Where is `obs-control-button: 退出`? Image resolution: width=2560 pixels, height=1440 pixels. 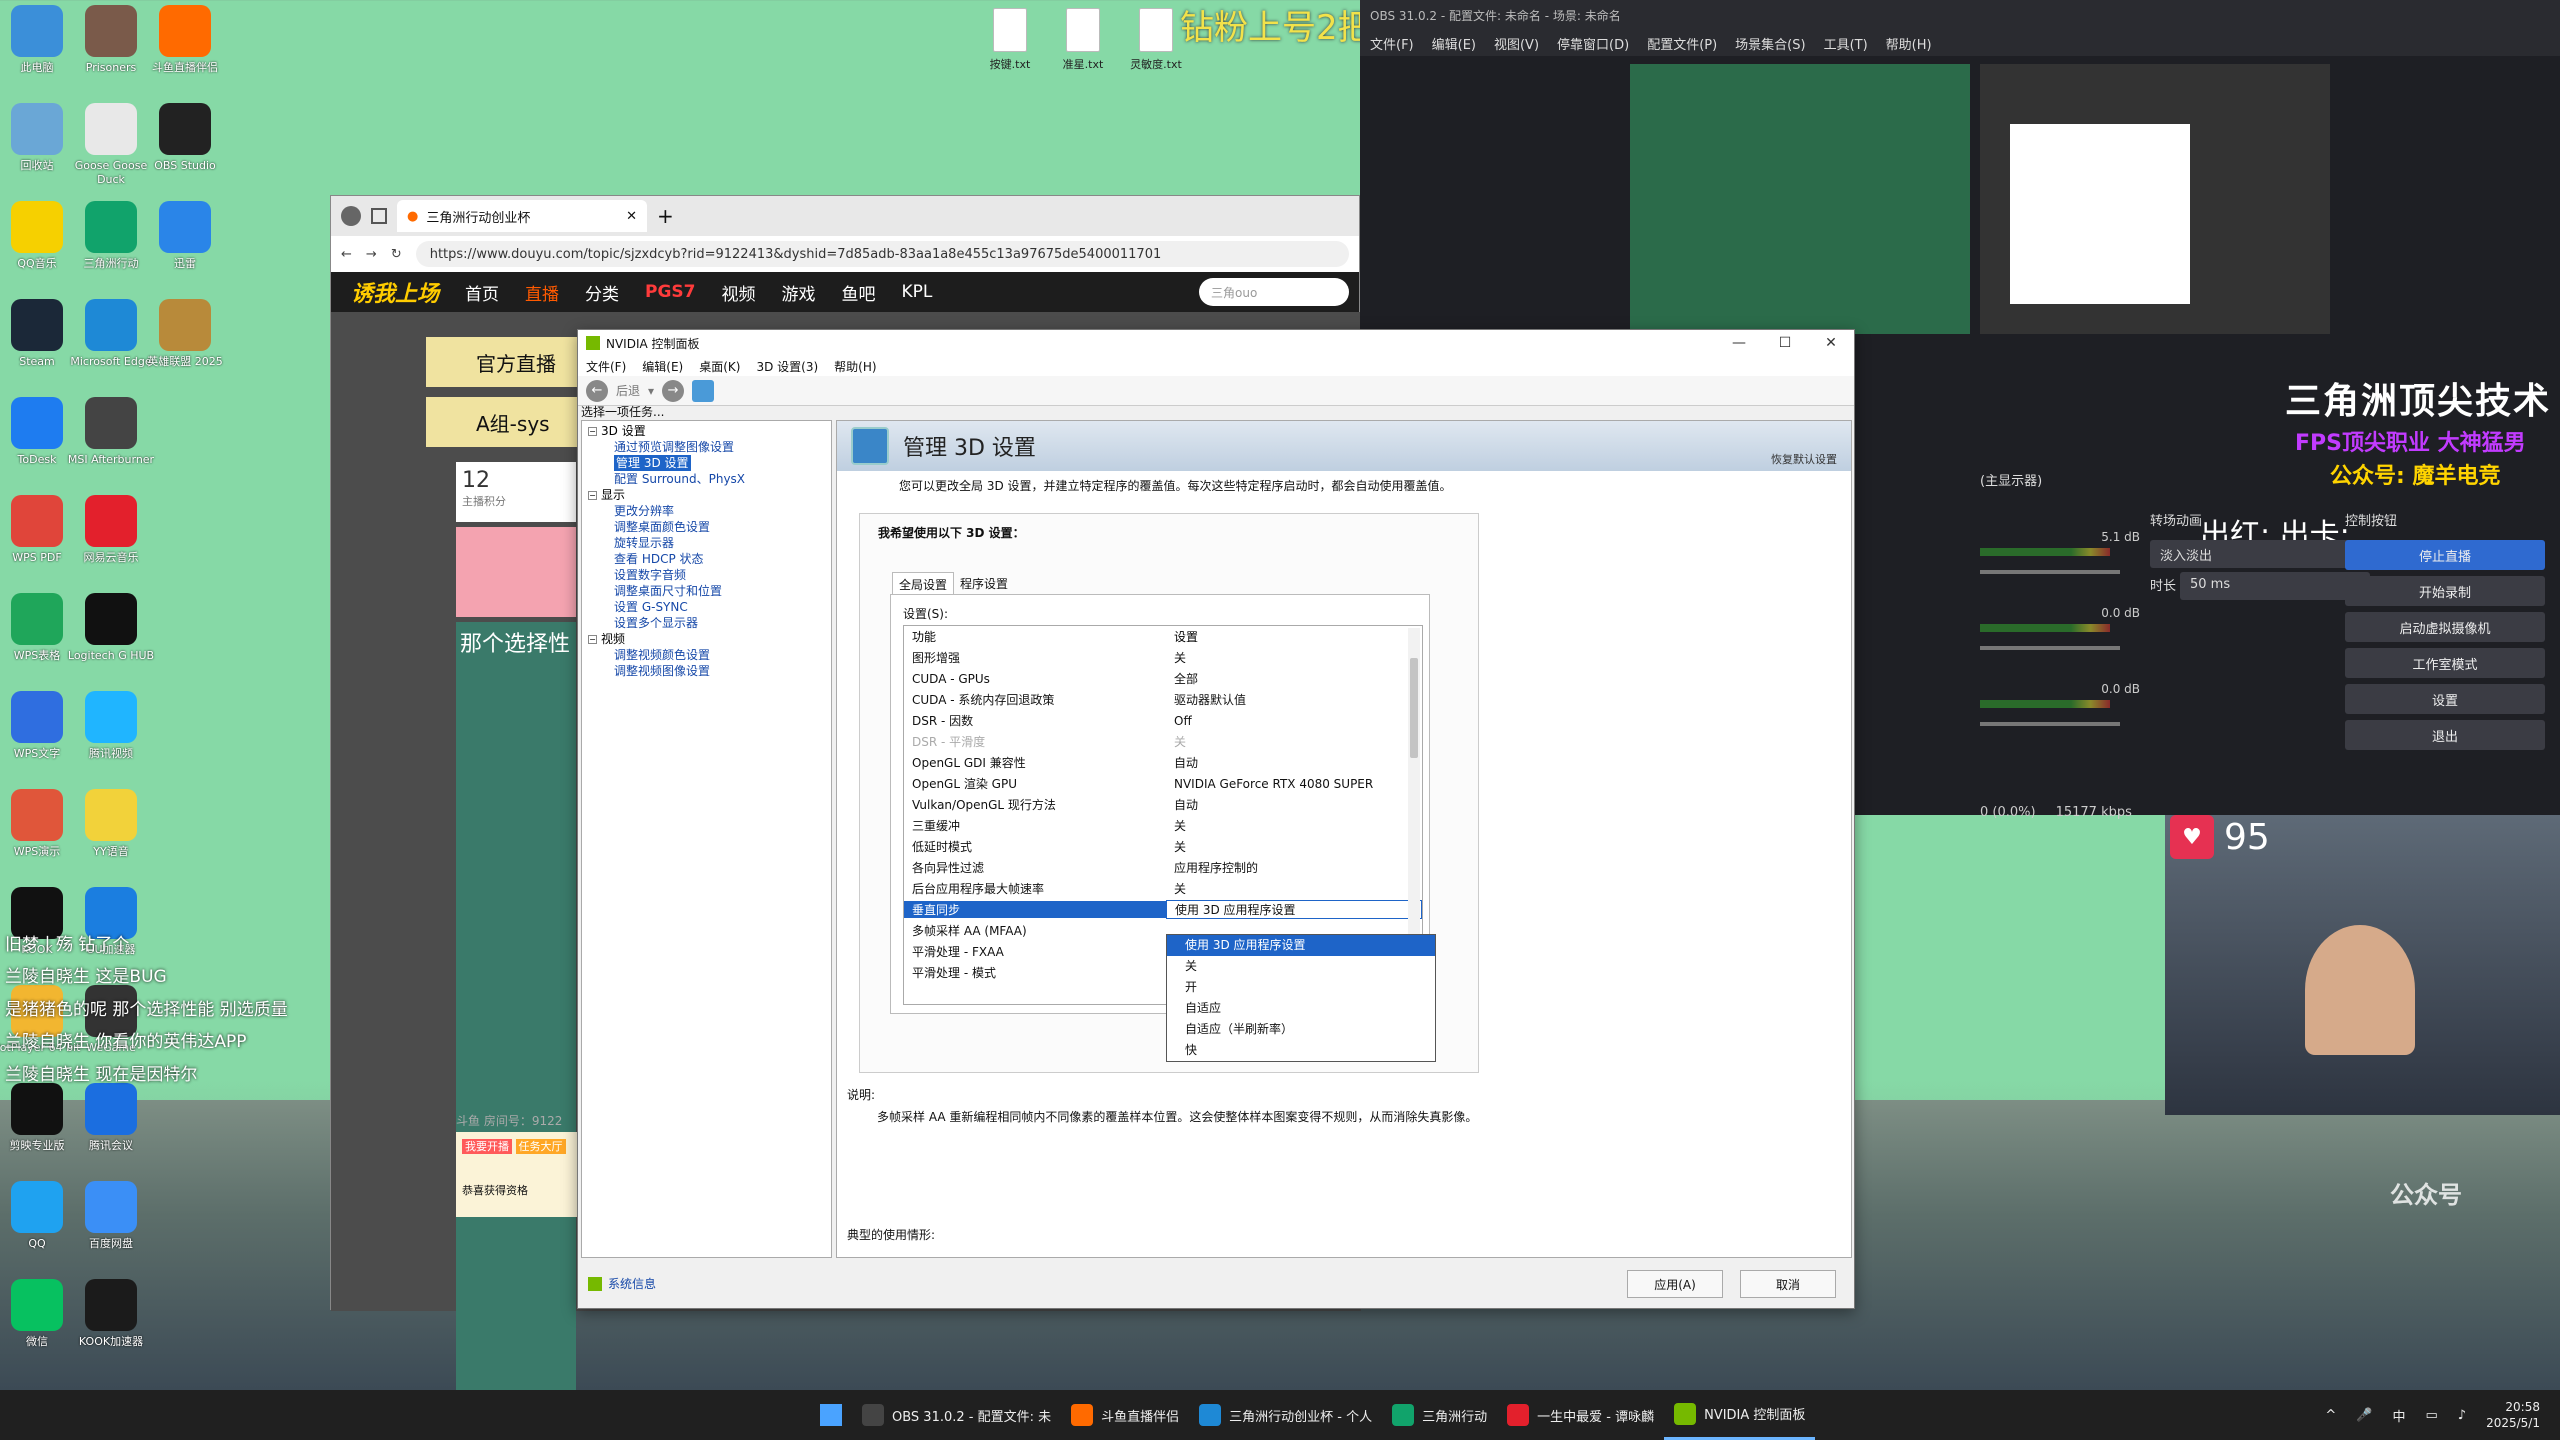
obs-control-button: 退出 is located at coordinates (2445, 735).